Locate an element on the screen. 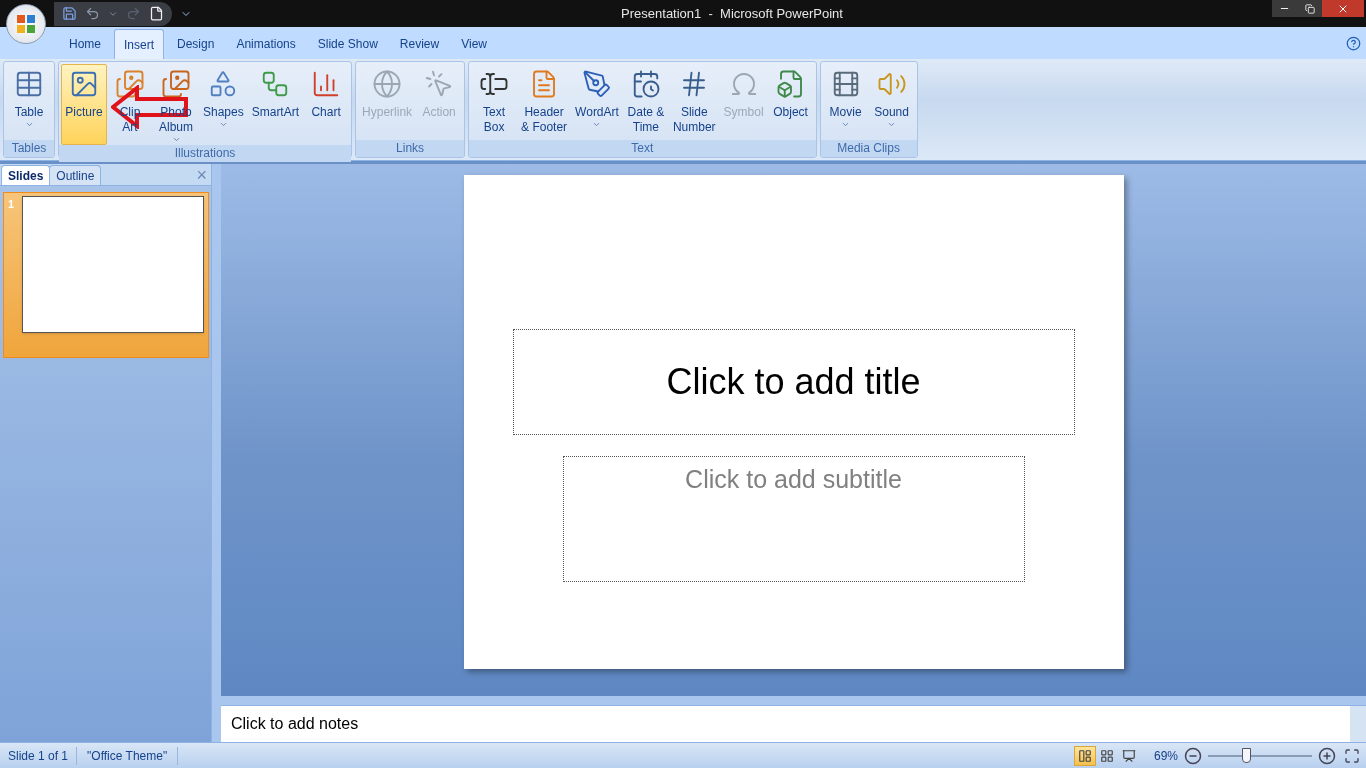 The image size is (1366, 768). scrollbar is located at coordinates (1358, 724).